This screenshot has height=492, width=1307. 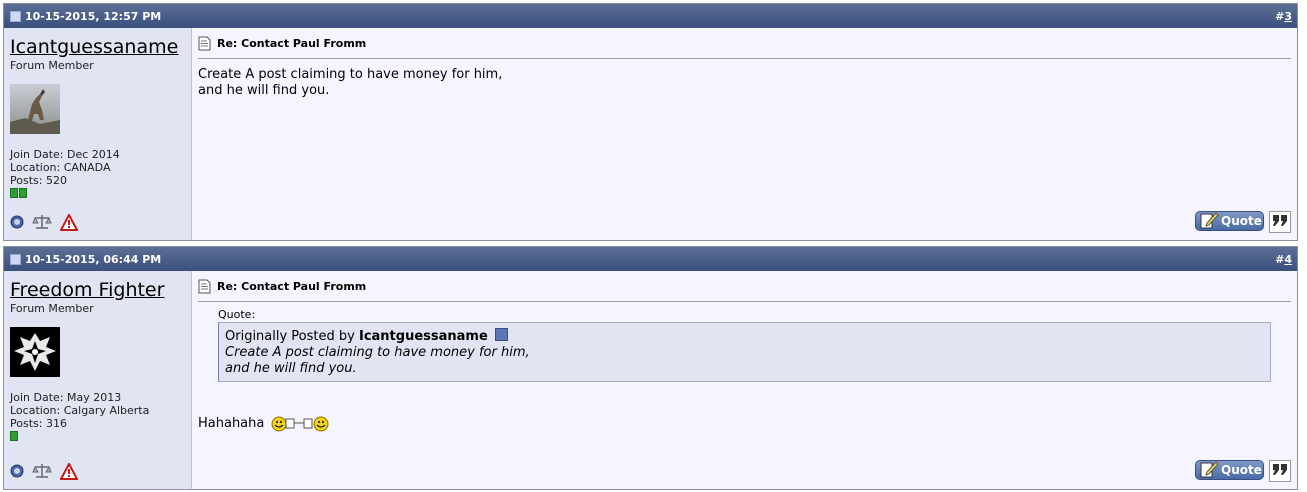 What do you see at coordinates (650, 259) in the screenshot?
I see `post-header: 10-15-2015, 06:44 PM #4` at bounding box center [650, 259].